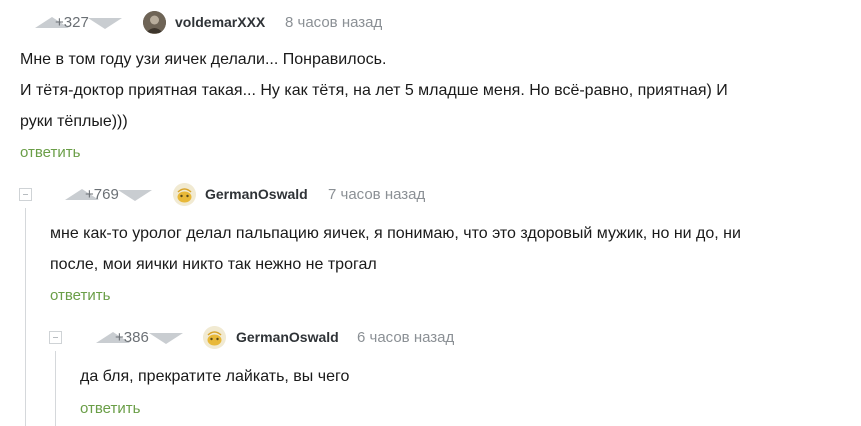  Describe the element at coordinates (74, 121) in the screenshot. I see `comment-text-line: руки тёплые)))` at that location.